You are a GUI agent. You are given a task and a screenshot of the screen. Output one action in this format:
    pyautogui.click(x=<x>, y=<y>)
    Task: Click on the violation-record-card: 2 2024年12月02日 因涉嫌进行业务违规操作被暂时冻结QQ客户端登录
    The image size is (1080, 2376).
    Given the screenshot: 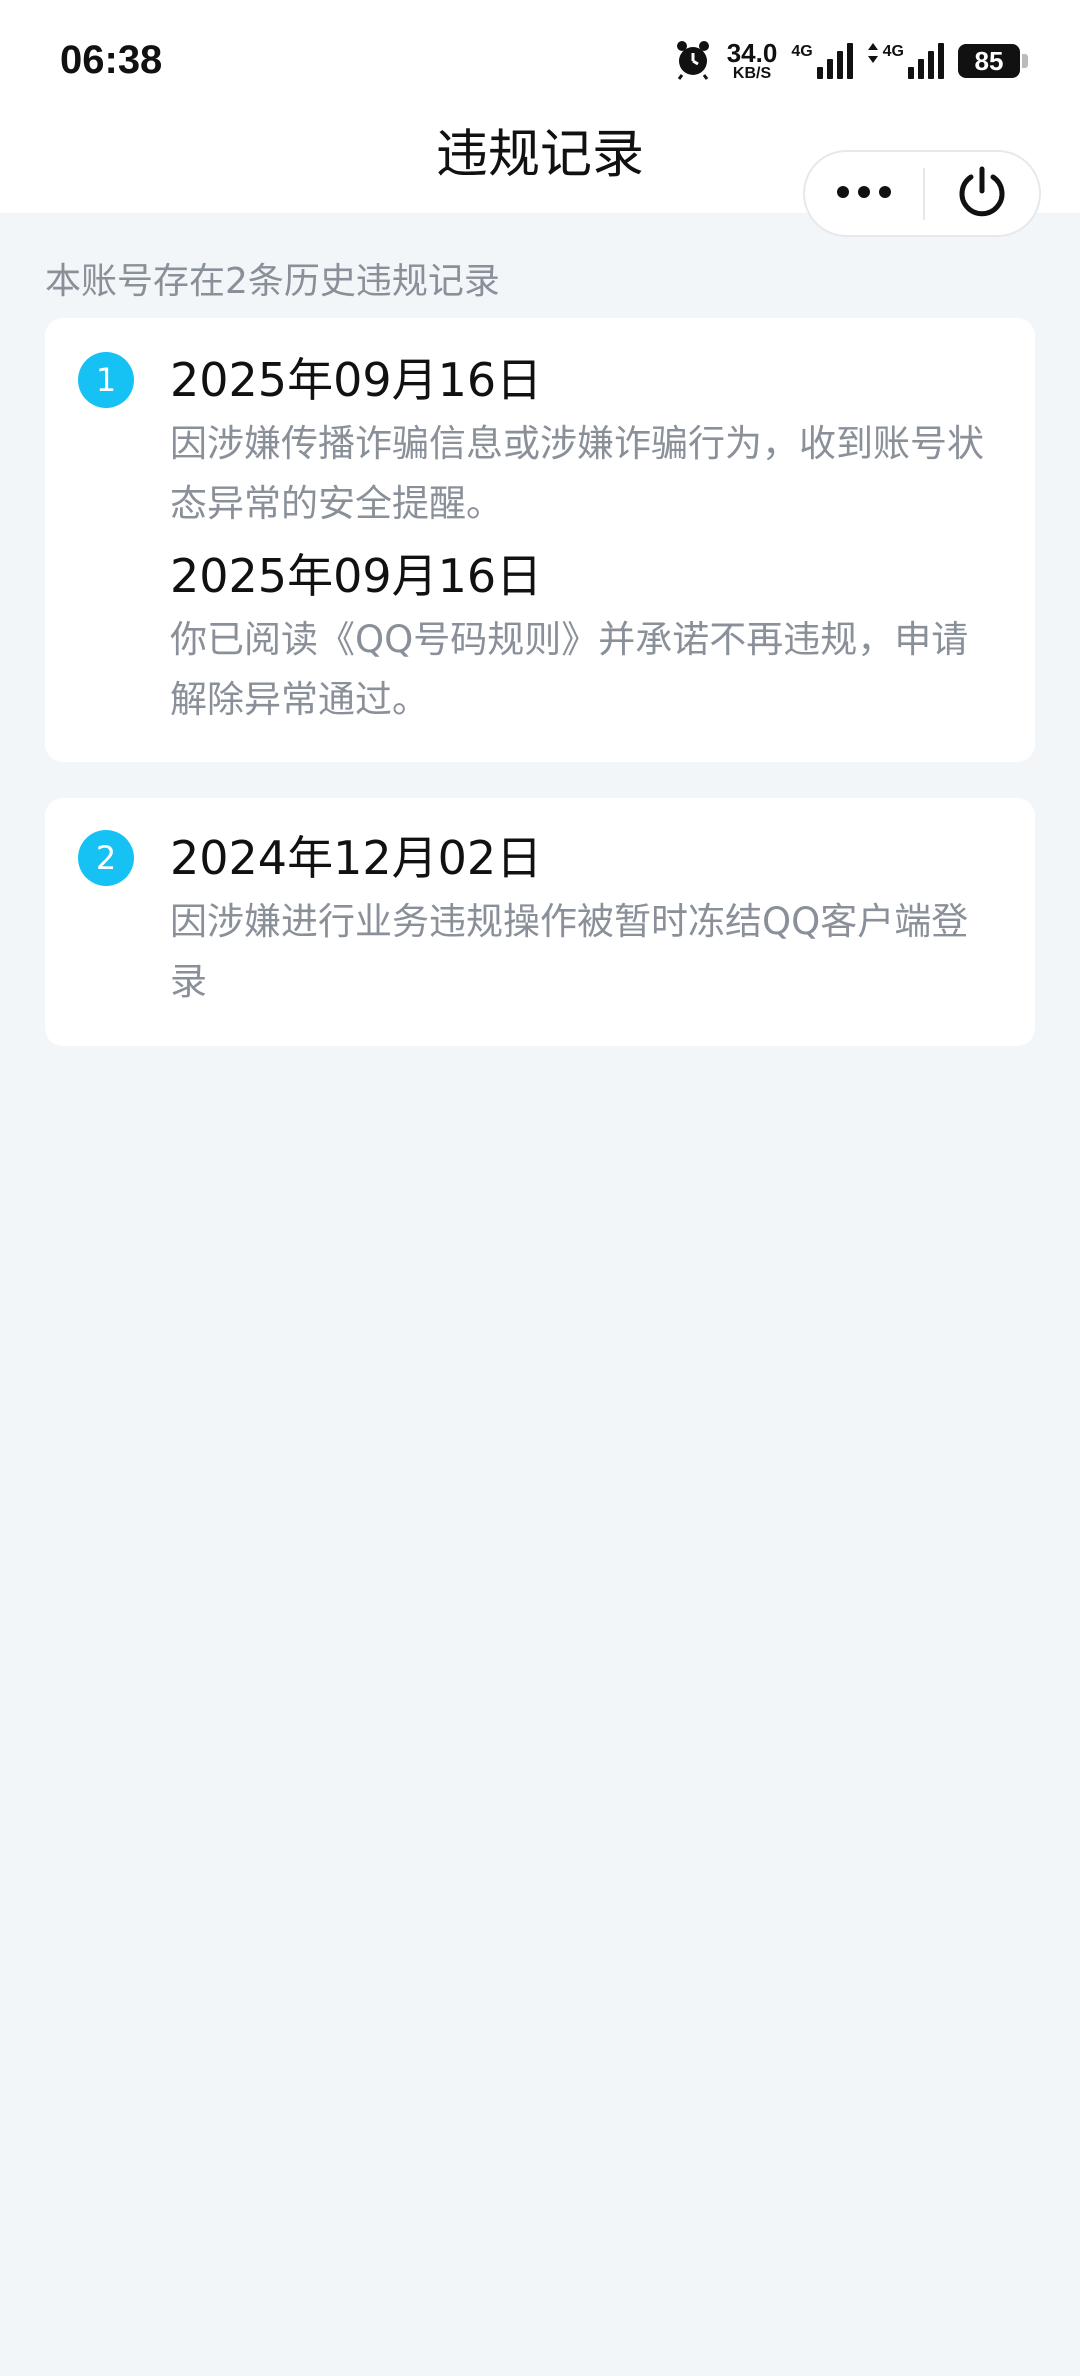 What is the action you would take?
    pyautogui.click(x=540, y=922)
    